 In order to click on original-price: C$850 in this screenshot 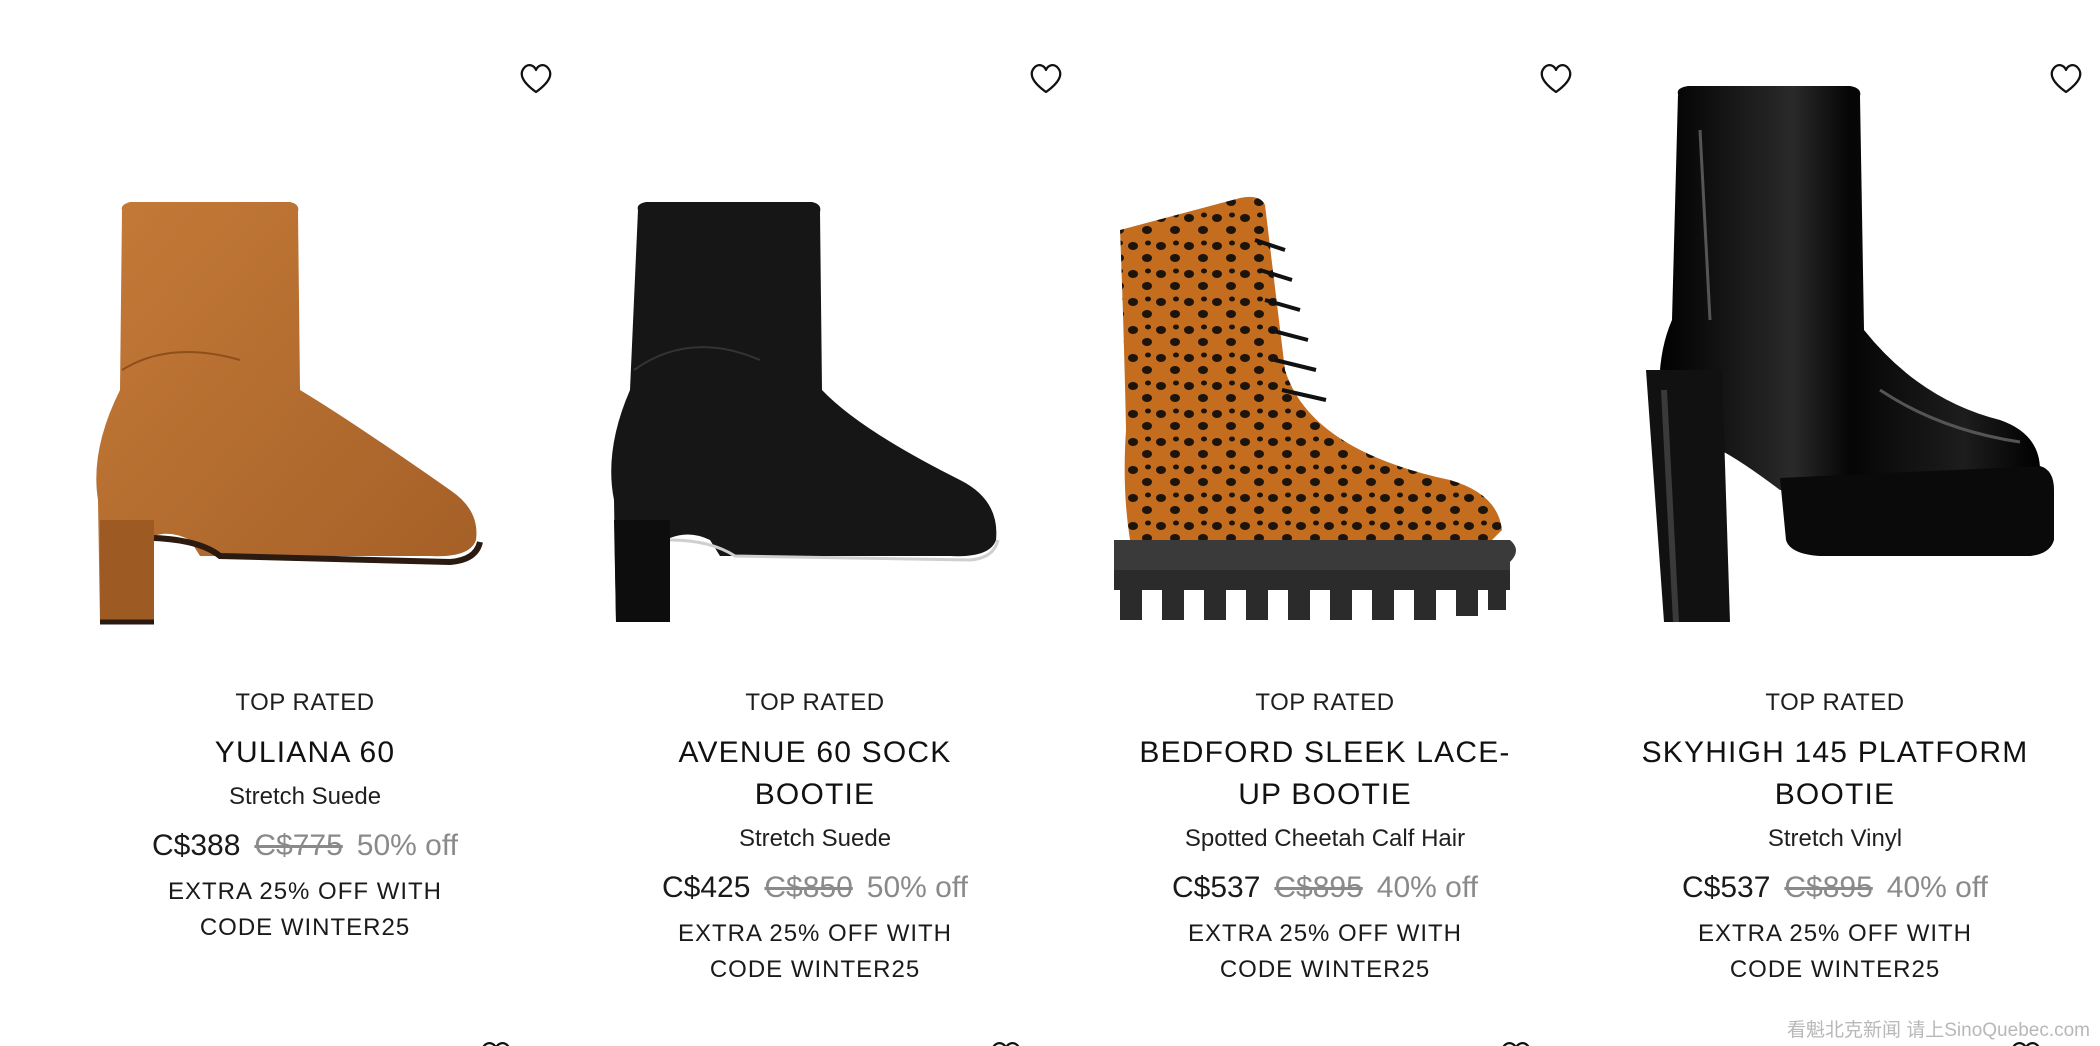, I will do `click(808, 887)`.